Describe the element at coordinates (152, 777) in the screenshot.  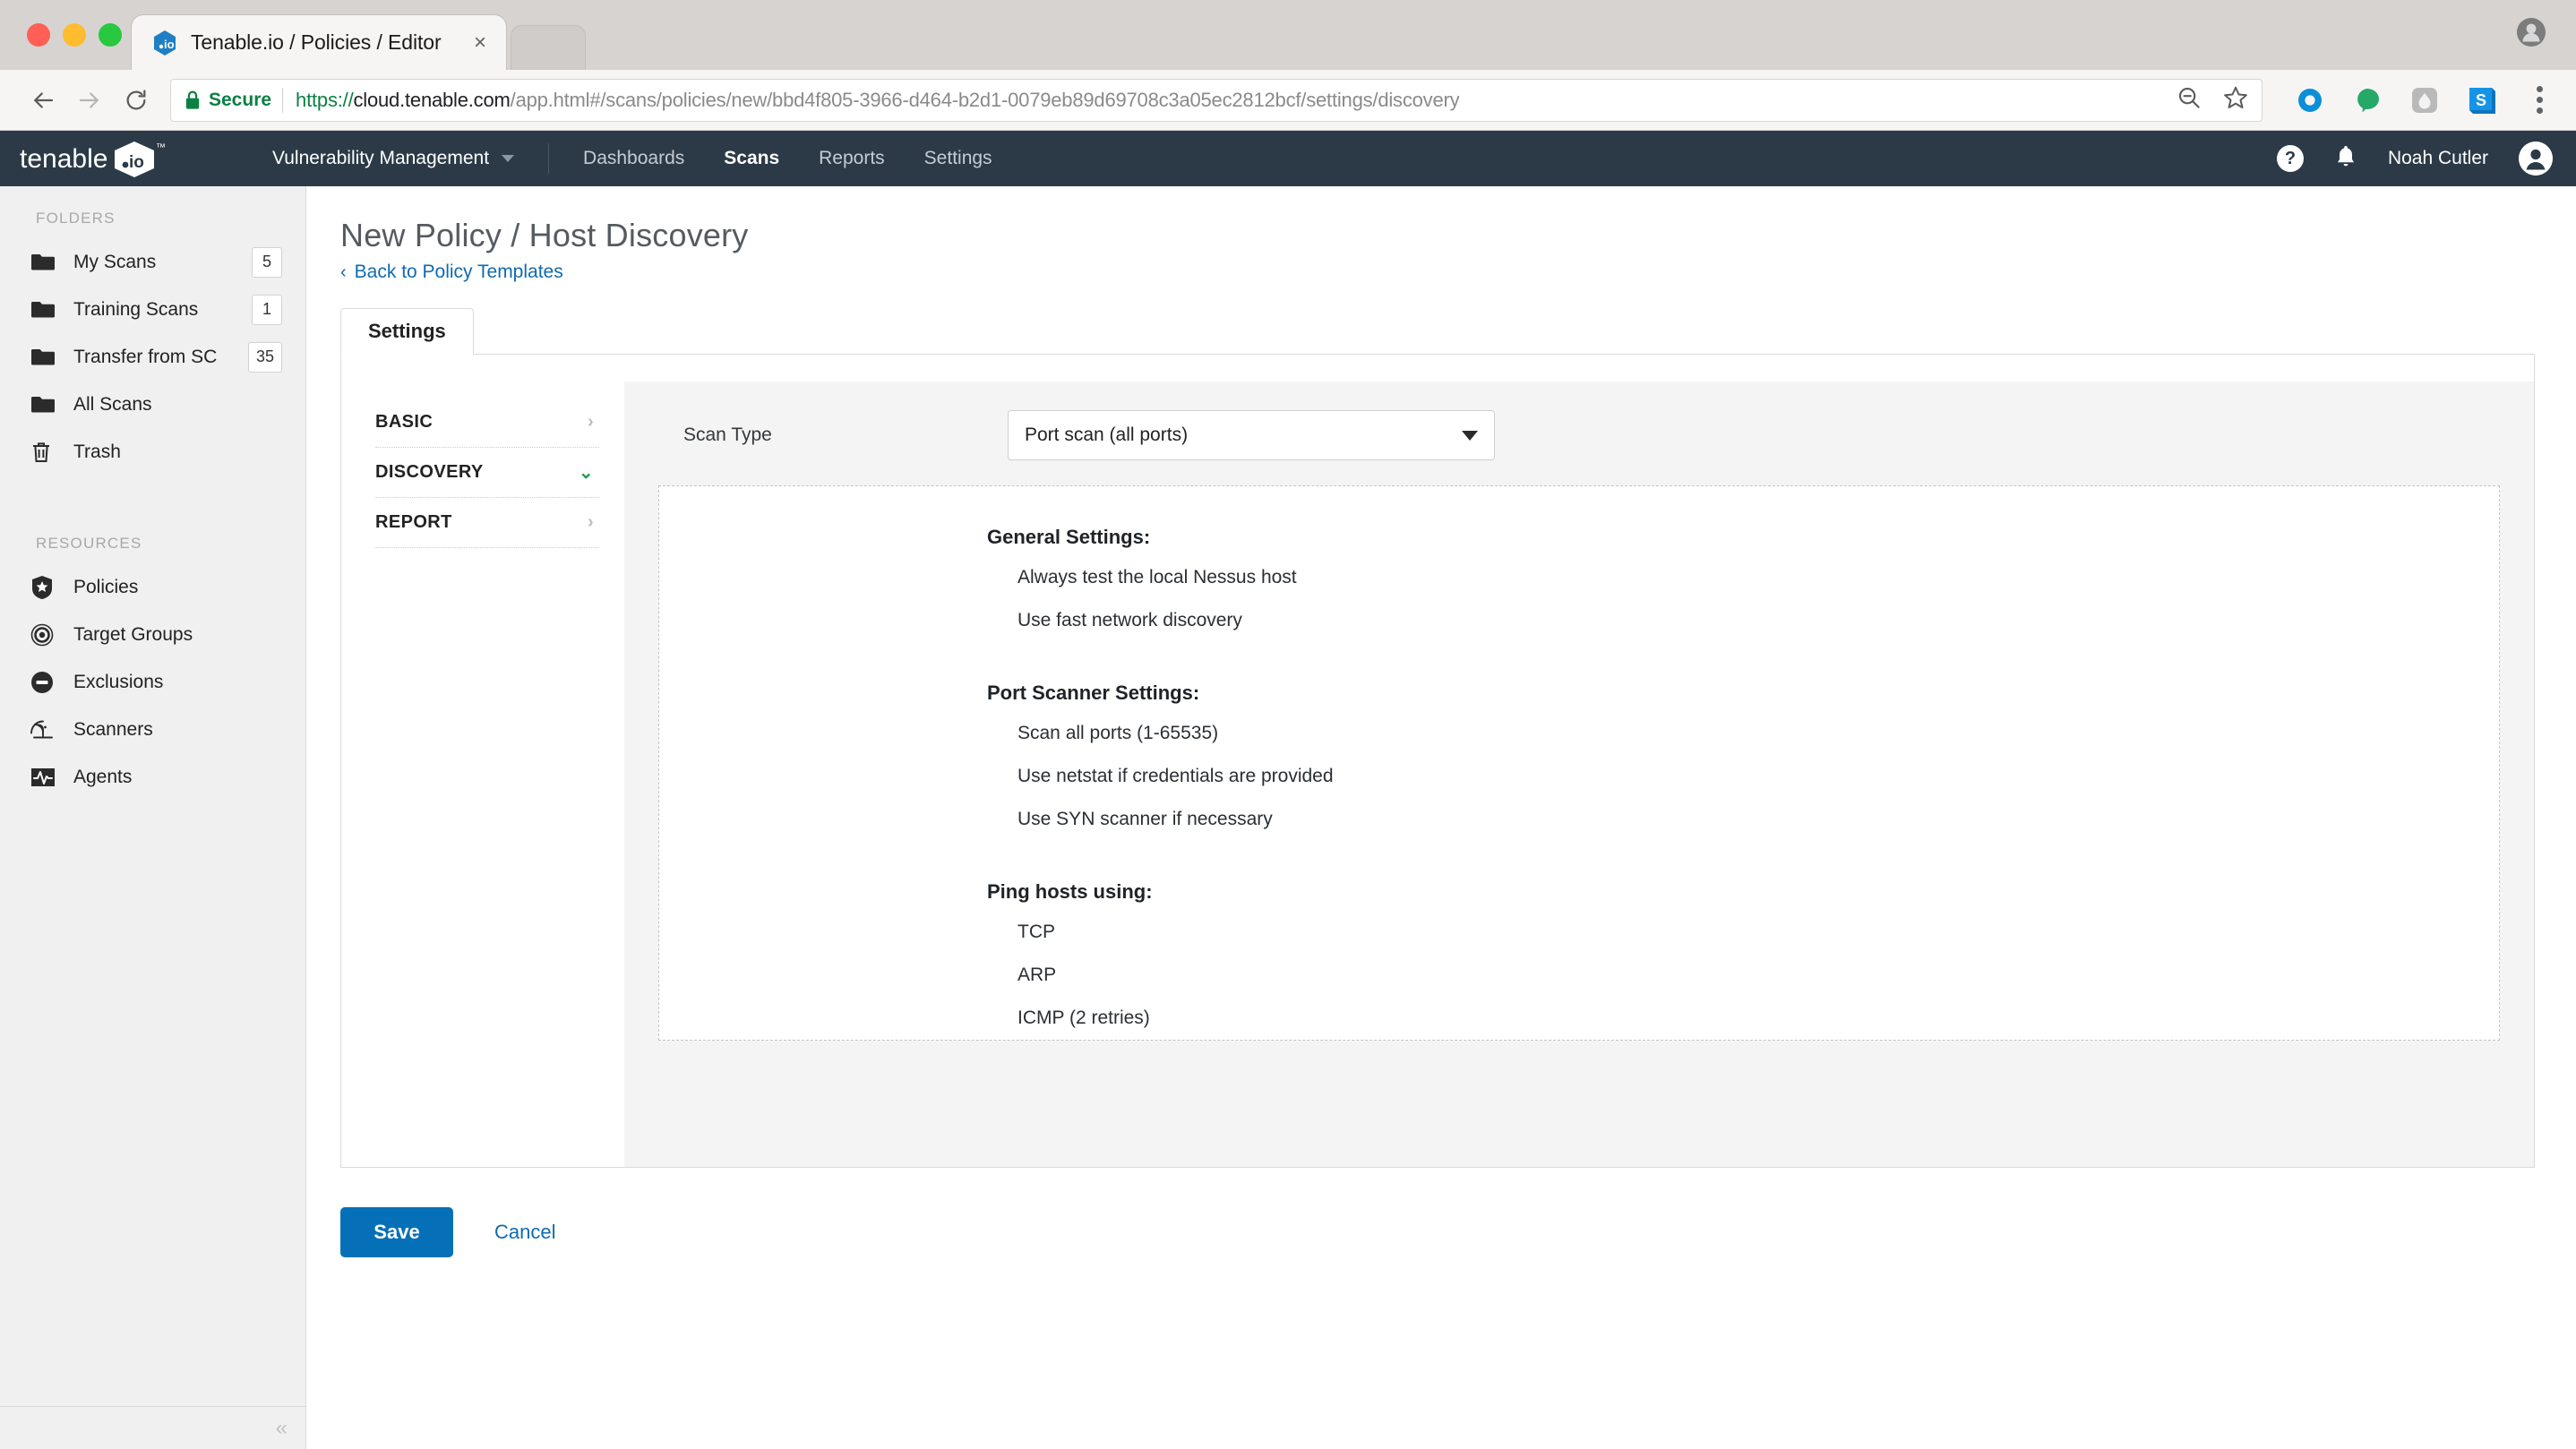
I see `sidebar-item-agents: Agents` at that location.